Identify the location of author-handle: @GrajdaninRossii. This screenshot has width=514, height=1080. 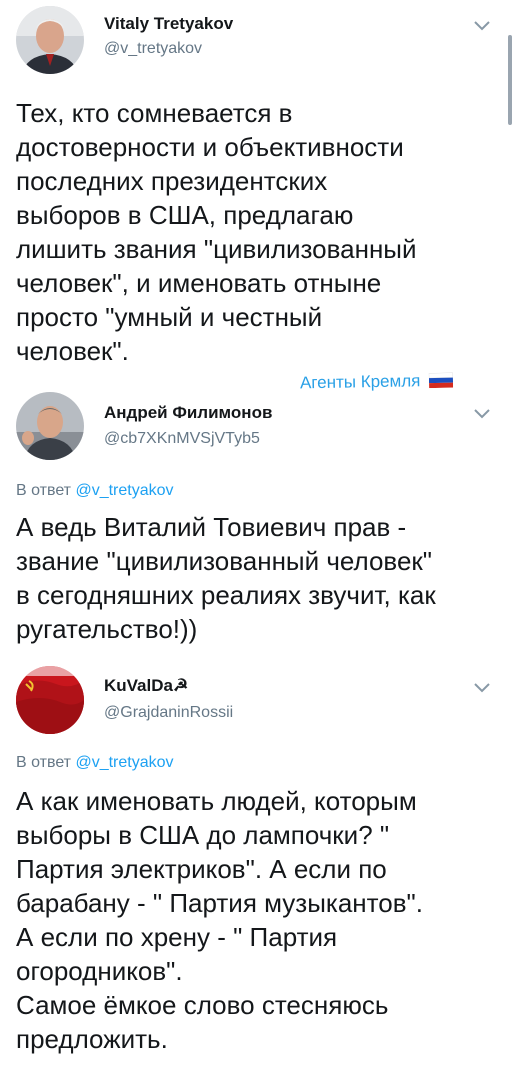
(168, 713).